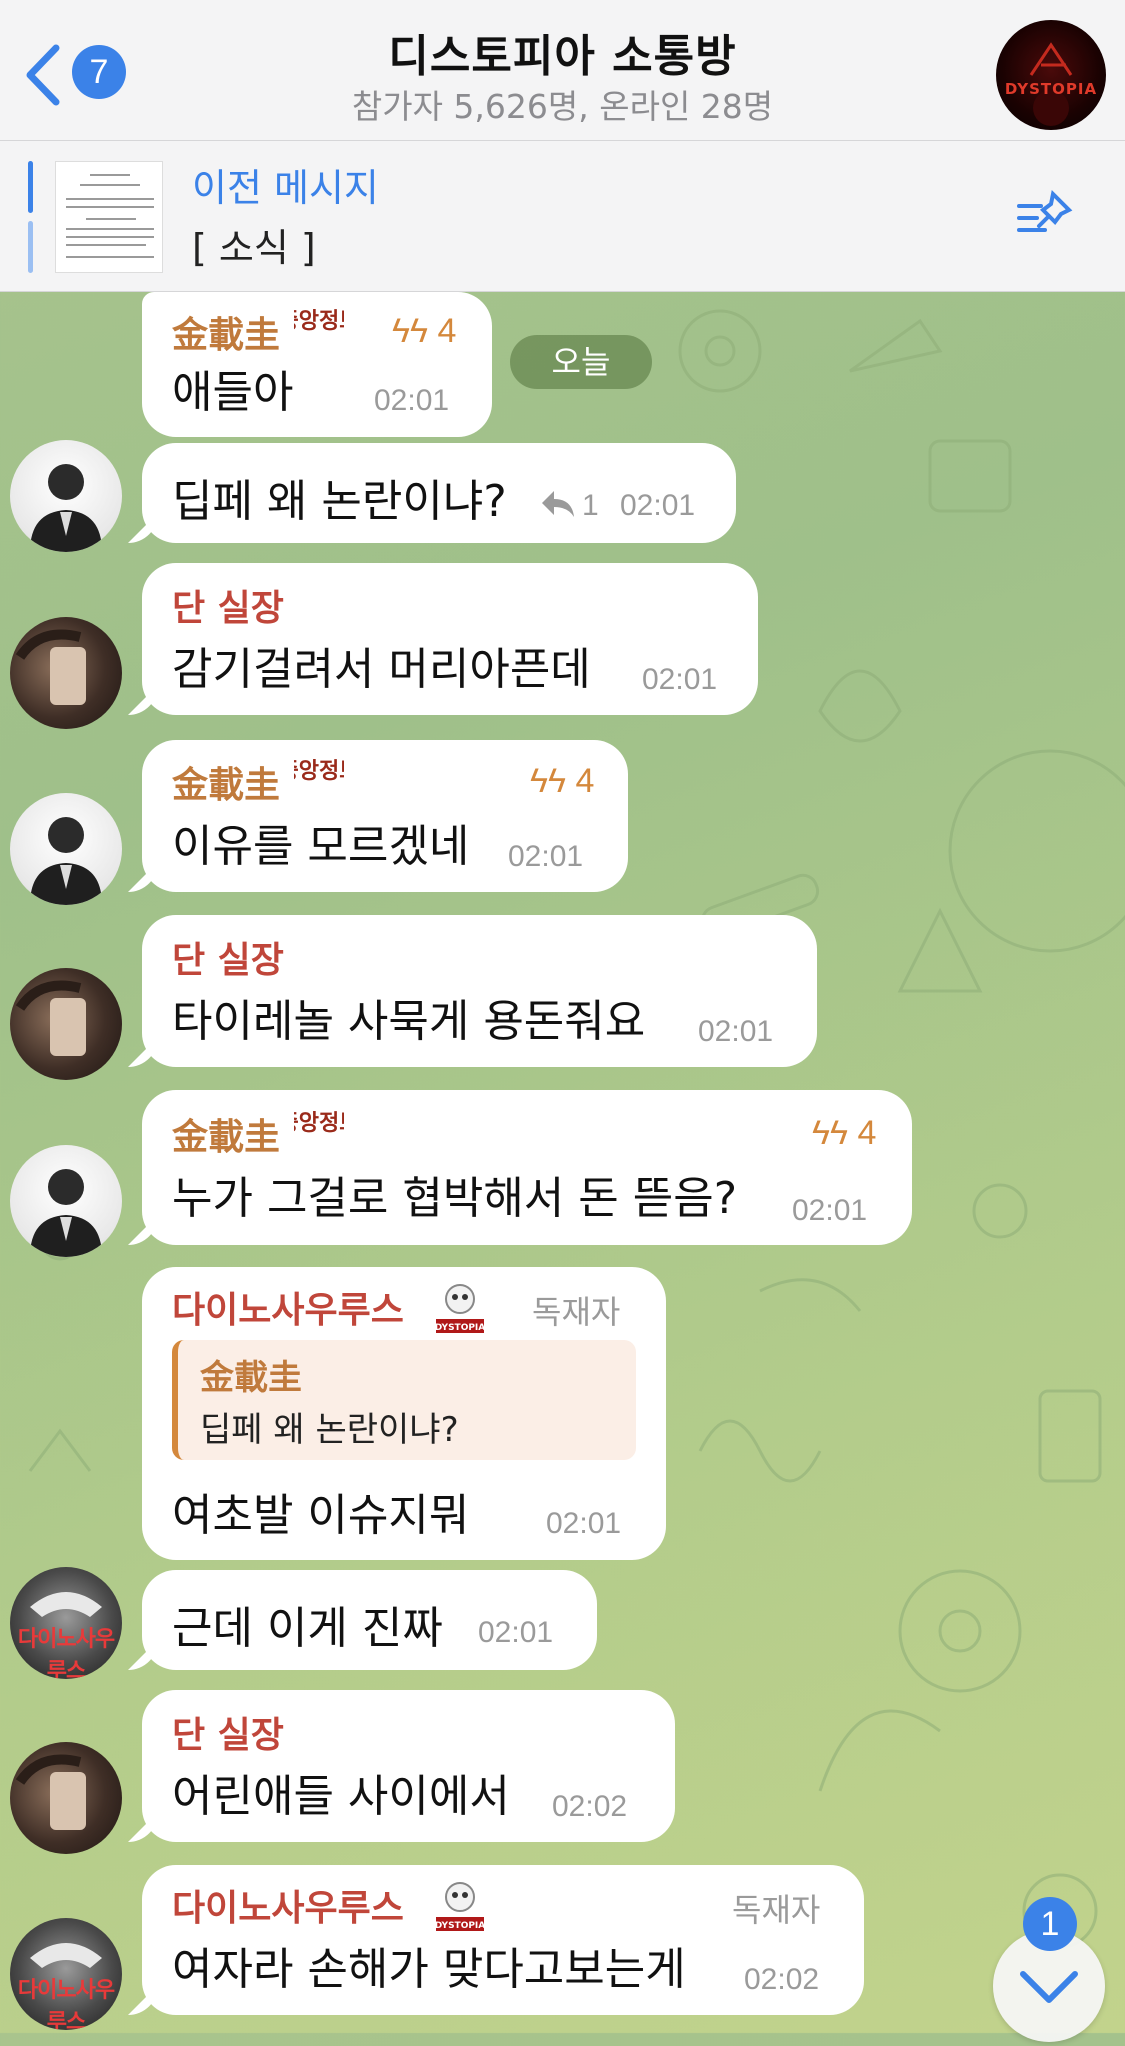 The width and height of the screenshot is (1125, 2046). Describe the element at coordinates (590, 505) in the screenshot. I see `reply-count: 1` at that location.